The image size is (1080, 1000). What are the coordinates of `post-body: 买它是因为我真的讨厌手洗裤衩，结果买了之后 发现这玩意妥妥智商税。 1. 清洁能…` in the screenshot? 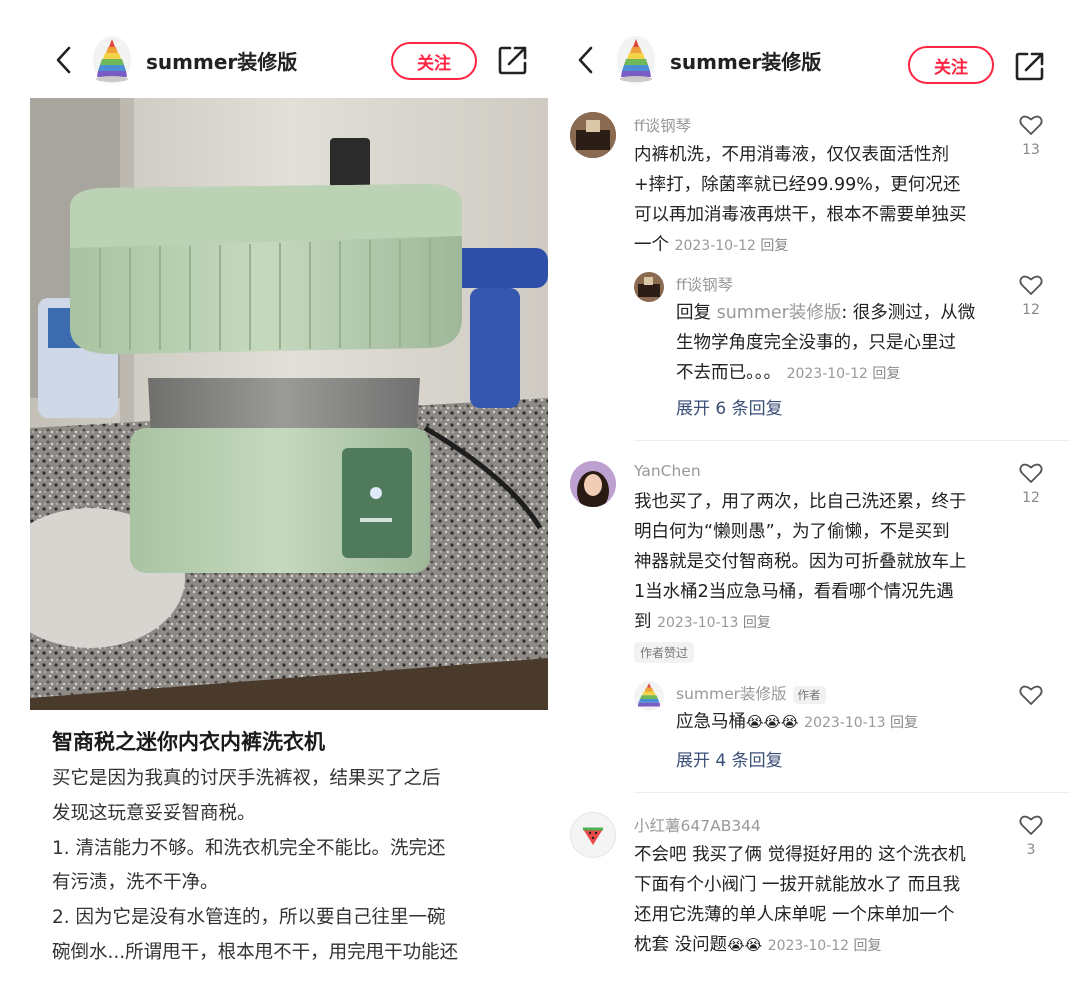 It's located at (292, 866).